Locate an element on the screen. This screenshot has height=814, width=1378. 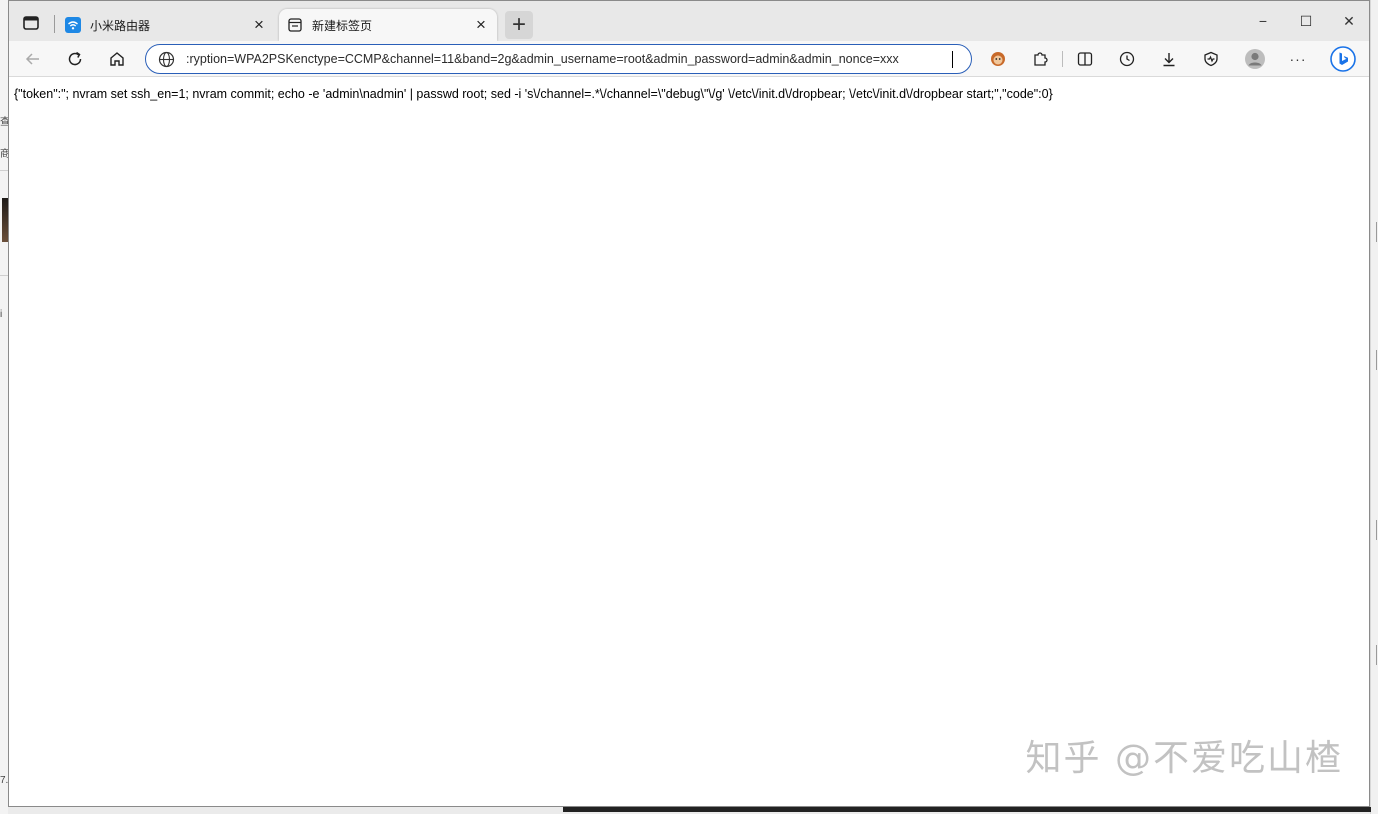
more-icon: ··· is located at coordinates (1298, 59).